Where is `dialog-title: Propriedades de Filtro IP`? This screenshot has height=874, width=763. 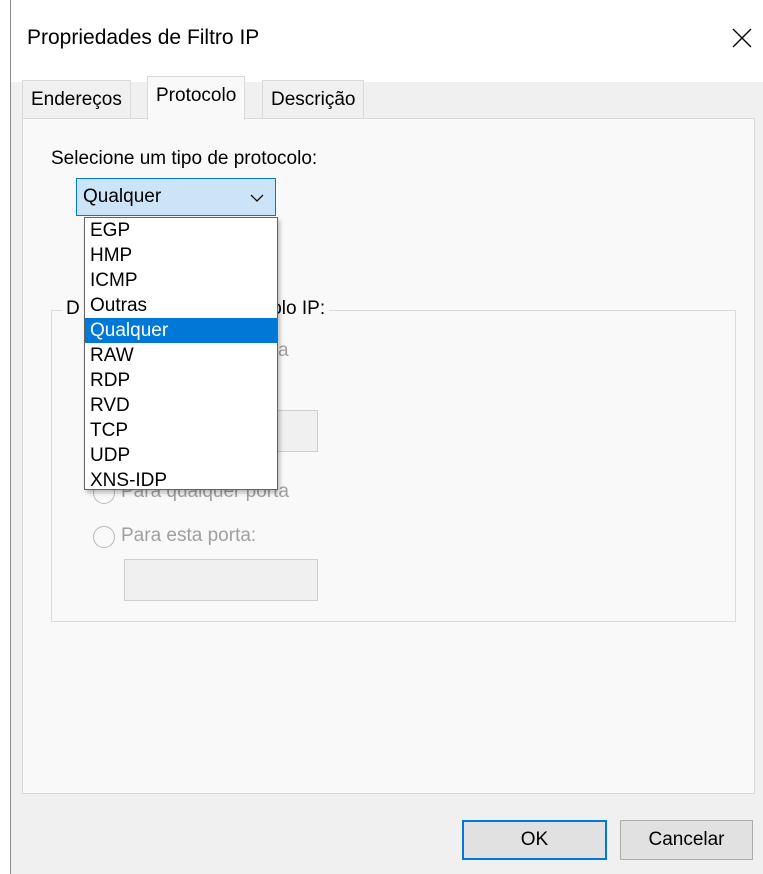
dialog-title: Propriedades de Filtro IP is located at coordinates (143, 37).